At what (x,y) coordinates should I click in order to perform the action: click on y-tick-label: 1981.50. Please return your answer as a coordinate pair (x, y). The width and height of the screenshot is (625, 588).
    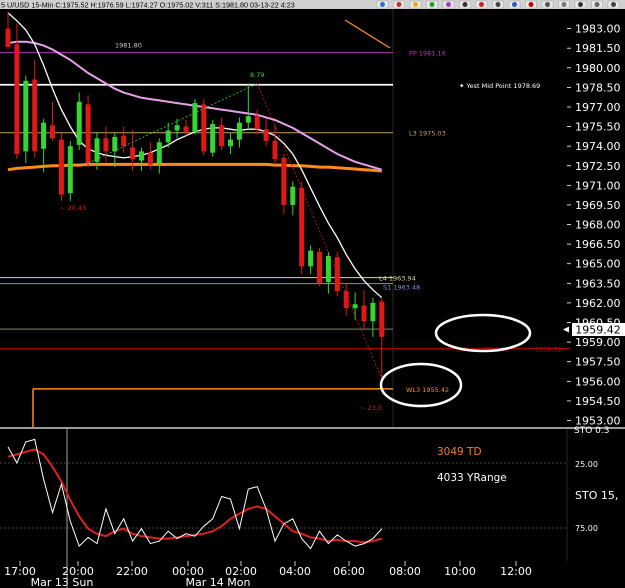
    Looking at the image, I should click on (598, 48).